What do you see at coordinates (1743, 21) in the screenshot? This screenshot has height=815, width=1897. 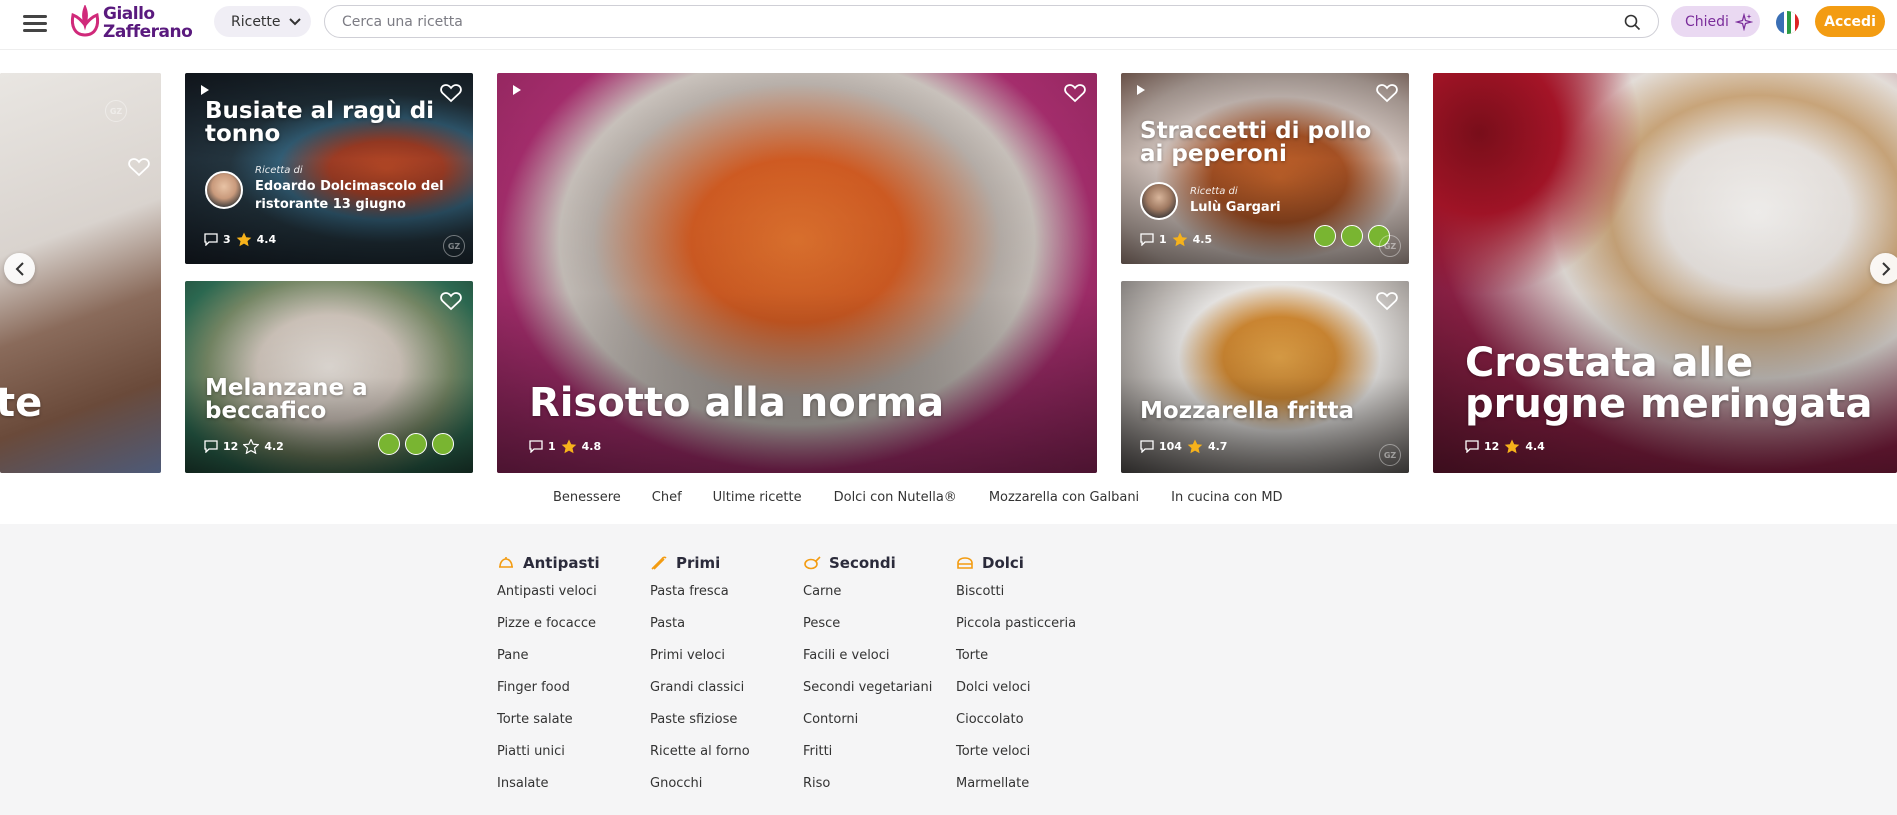 I see `sparkle-icon` at bounding box center [1743, 21].